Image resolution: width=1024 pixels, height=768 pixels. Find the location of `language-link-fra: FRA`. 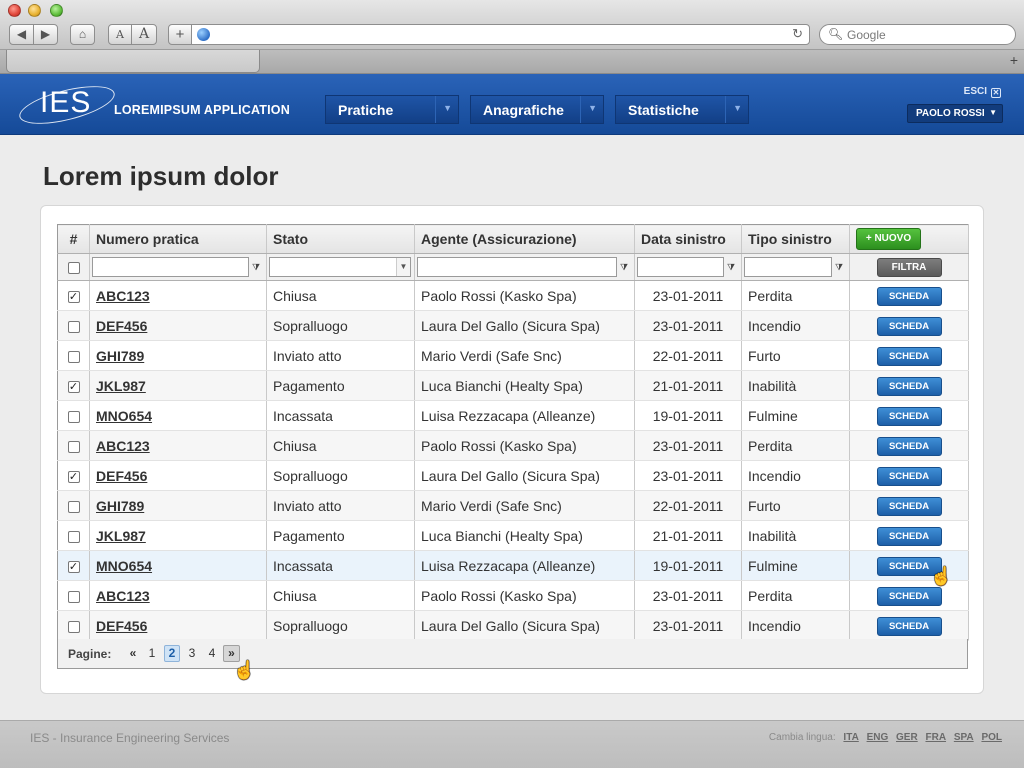

language-link-fra: FRA is located at coordinates (935, 737).